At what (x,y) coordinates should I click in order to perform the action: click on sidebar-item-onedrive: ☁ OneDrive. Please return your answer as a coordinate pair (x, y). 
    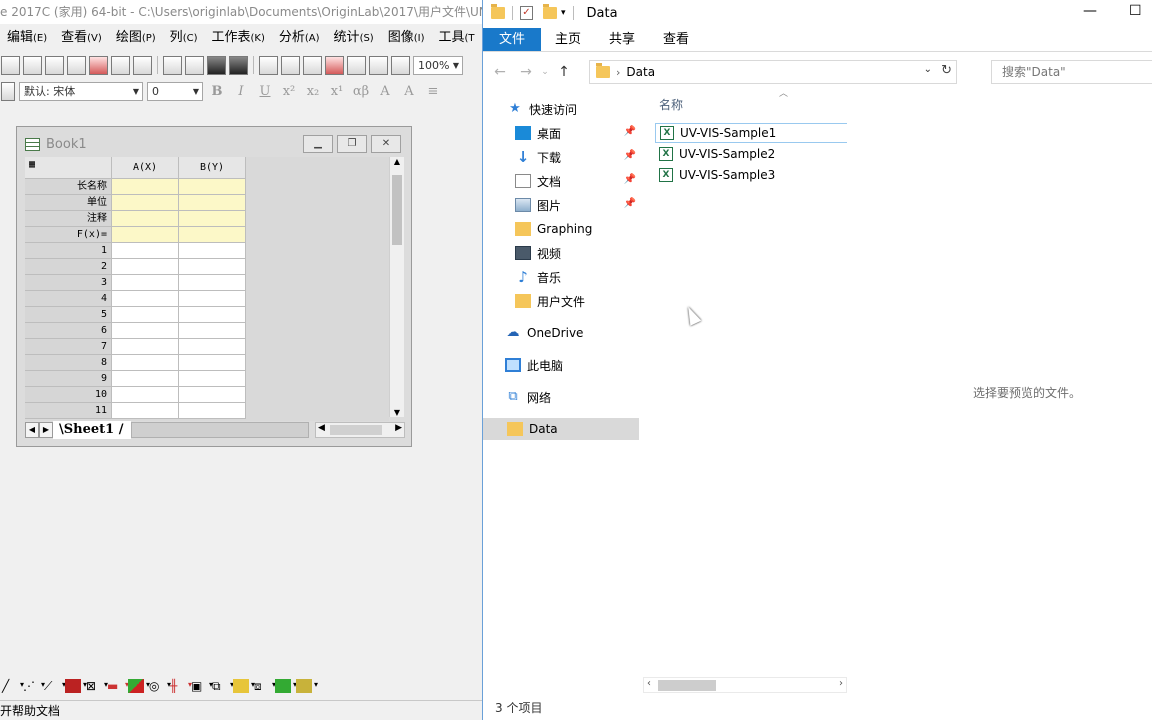
    Looking at the image, I should click on (561, 333).